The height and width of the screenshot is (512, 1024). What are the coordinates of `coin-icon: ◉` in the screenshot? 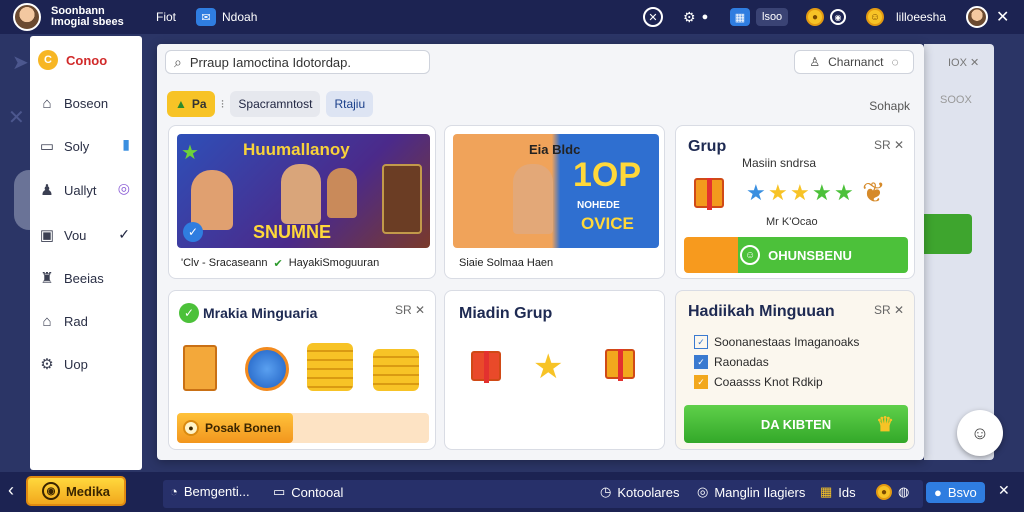 It's located at (50, 491).